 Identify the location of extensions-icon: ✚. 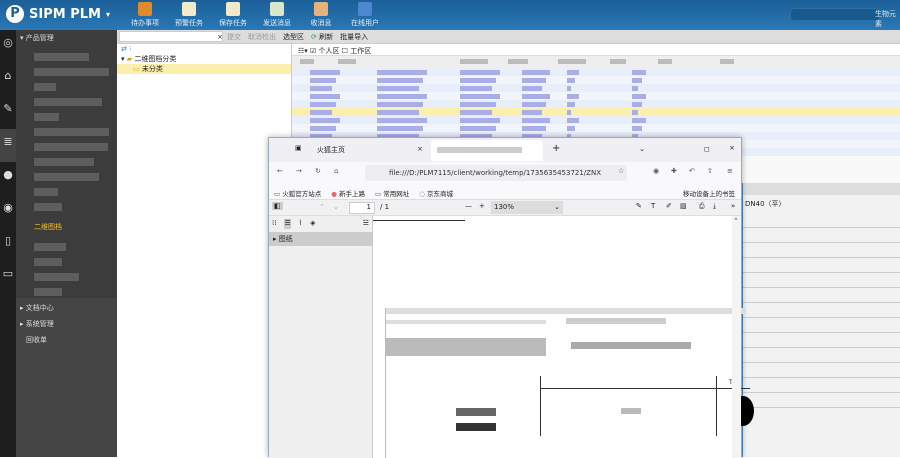
(674, 171).